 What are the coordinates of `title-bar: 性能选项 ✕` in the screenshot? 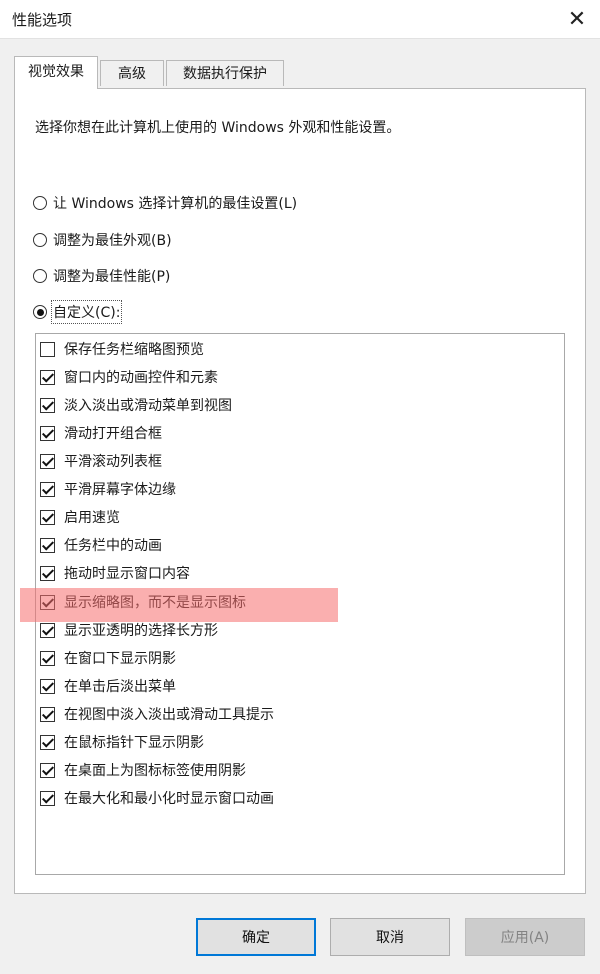 It's located at (300, 19).